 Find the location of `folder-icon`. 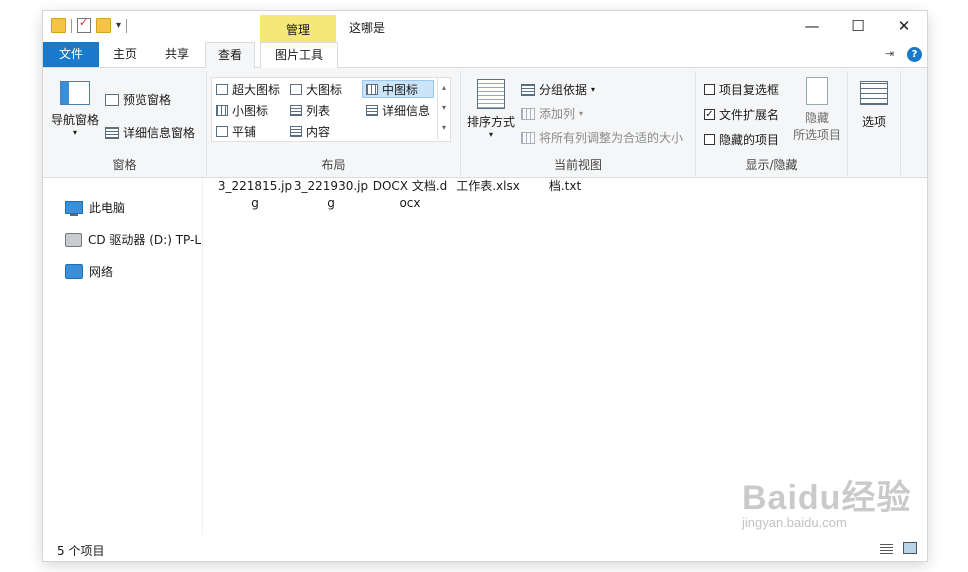

folder-icon is located at coordinates (58, 25).